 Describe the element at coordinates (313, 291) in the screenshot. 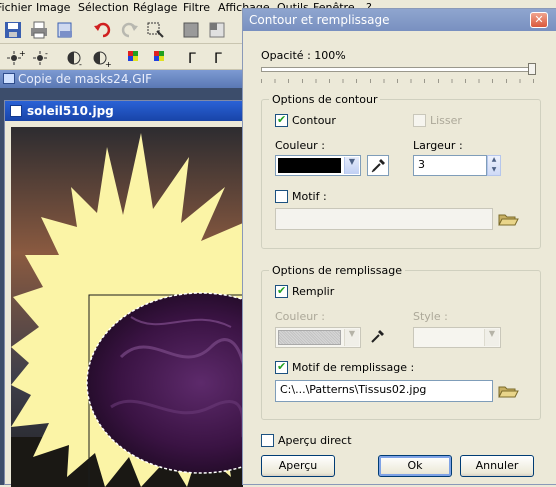

I see `remplir-label: Remplir` at that location.